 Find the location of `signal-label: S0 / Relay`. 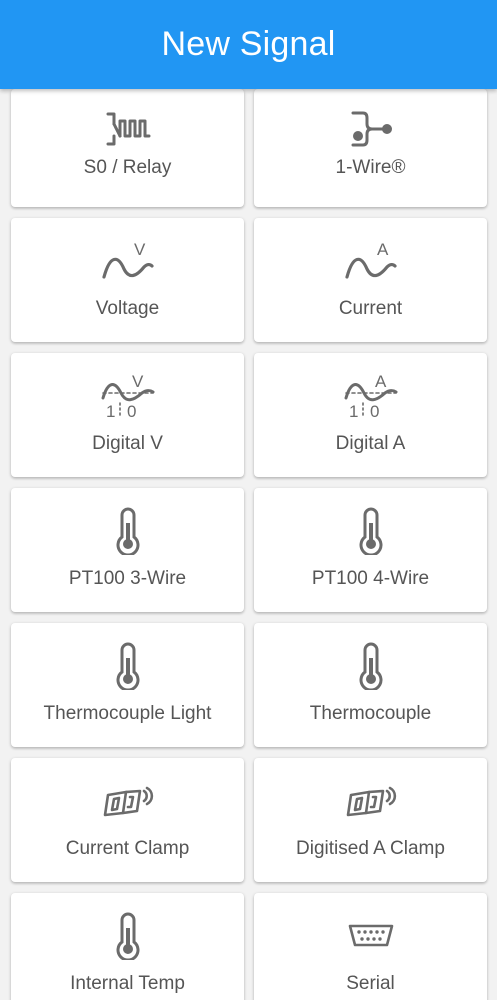

signal-label: S0 / Relay is located at coordinates (127, 167).